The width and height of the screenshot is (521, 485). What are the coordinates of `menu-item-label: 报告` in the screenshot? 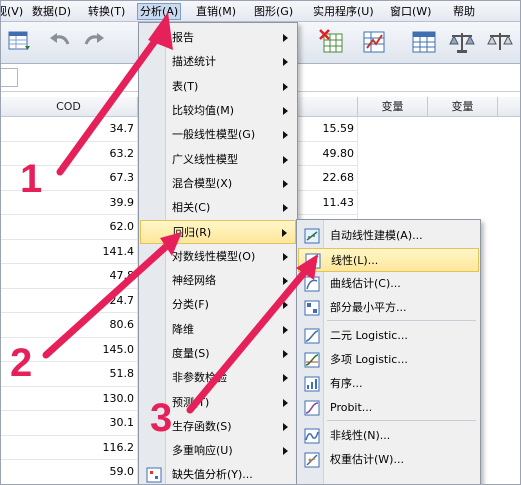 It's located at (183, 37).